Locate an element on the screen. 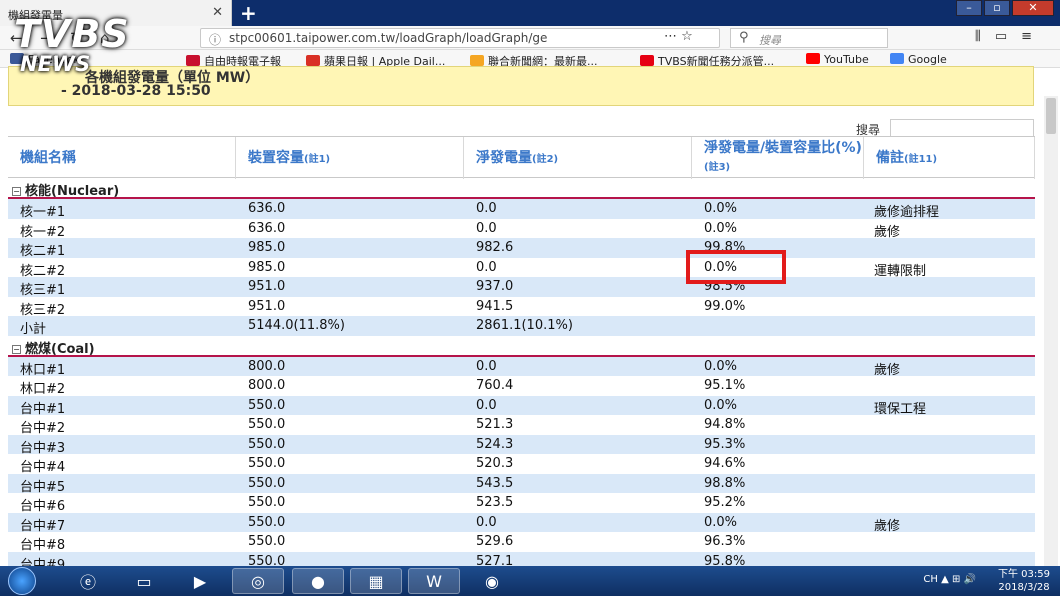  cell-name: 台中#6 is located at coordinates (43, 506).